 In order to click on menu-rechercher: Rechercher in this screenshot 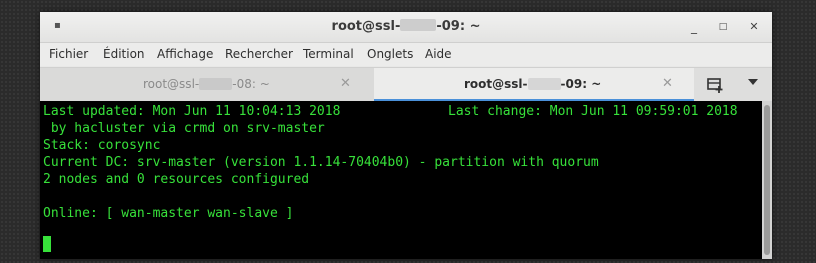, I will do `click(259, 54)`.